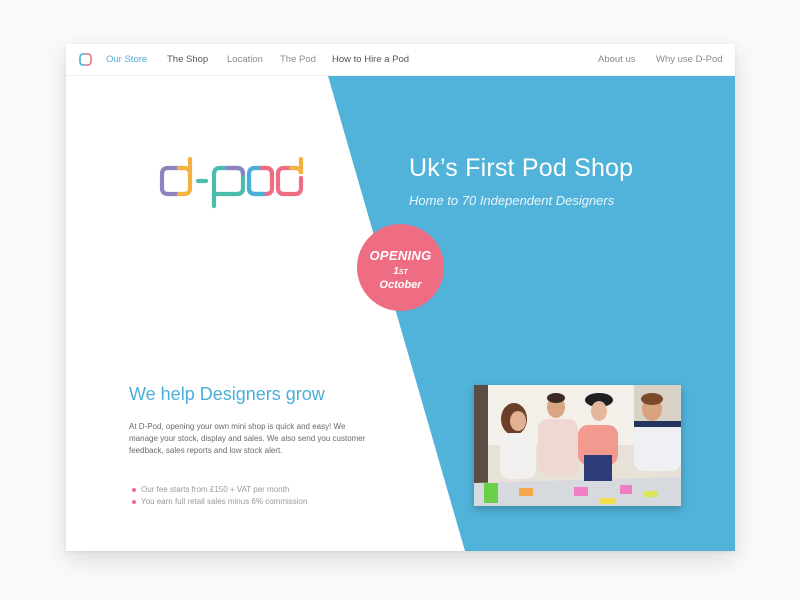 This screenshot has height=600, width=800. I want to click on nav-our-store: Our Store, so click(126, 59).